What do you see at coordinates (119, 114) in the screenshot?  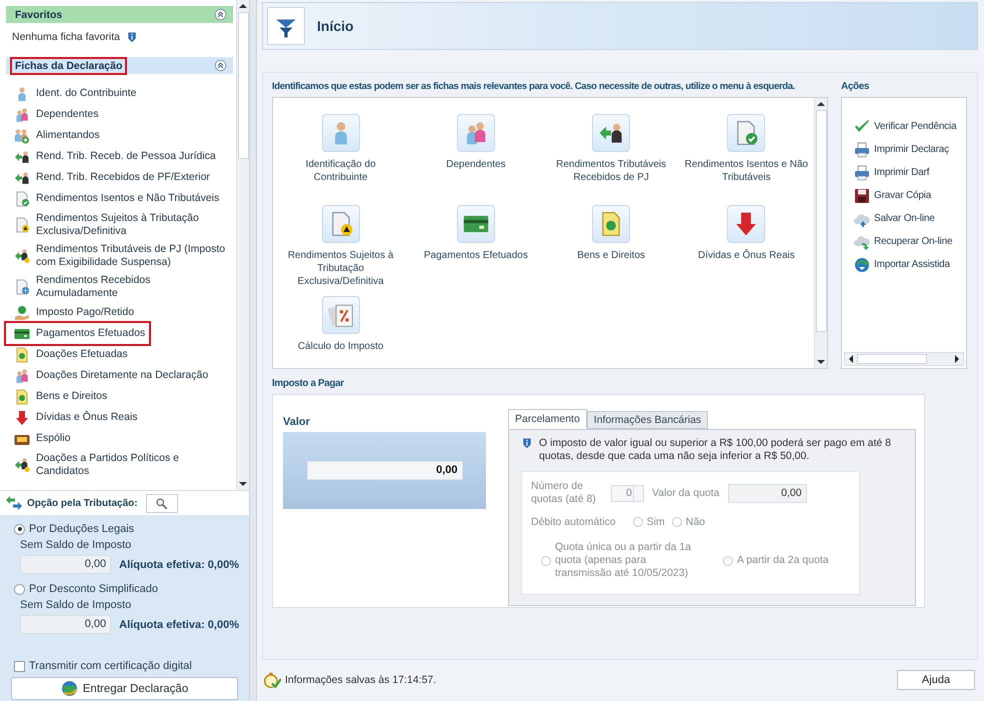 I see `sidebar-item: Dependentes` at bounding box center [119, 114].